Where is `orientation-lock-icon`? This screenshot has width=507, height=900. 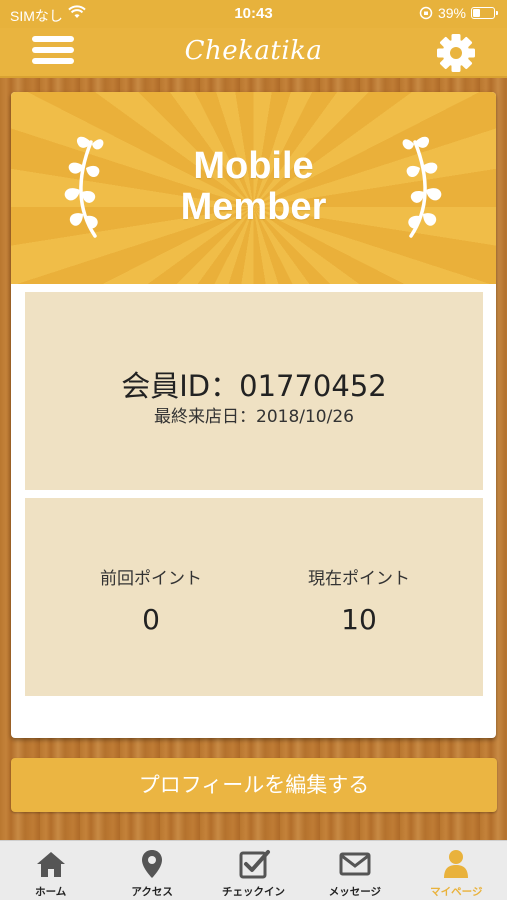
orientation-lock-icon is located at coordinates (426, 13).